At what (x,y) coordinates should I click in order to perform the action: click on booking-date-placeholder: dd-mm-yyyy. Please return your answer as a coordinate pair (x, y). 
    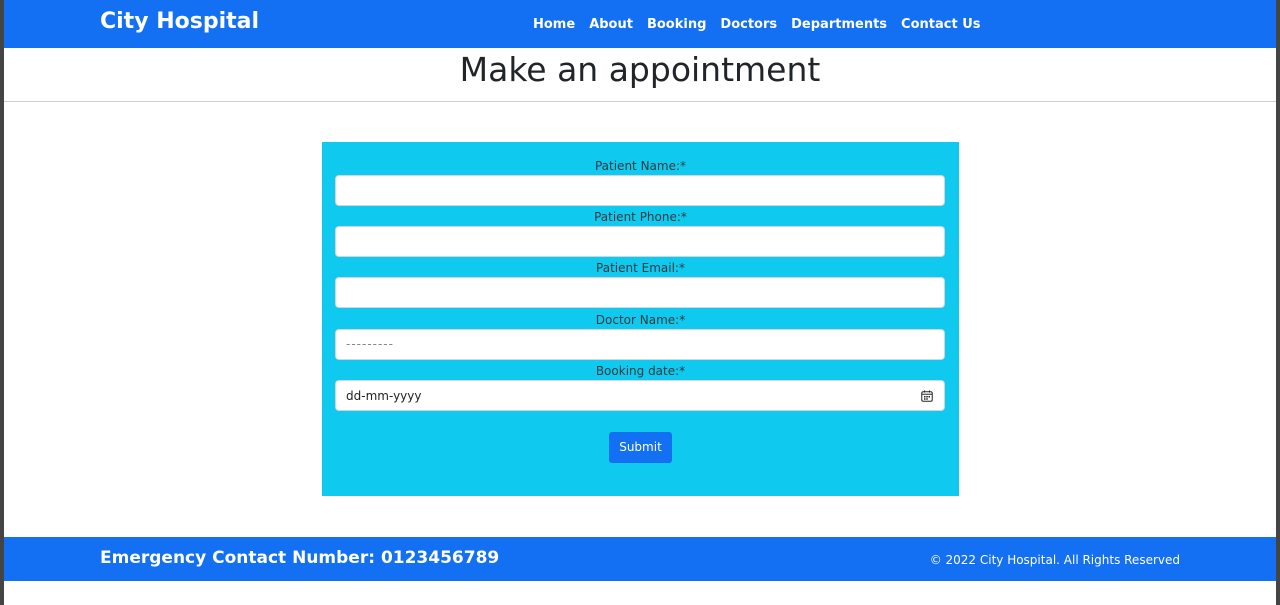
    Looking at the image, I should click on (384, 396).